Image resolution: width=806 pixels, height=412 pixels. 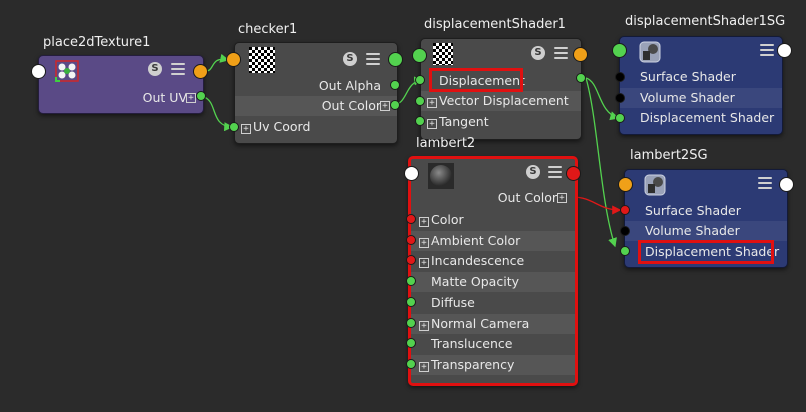 I want to click on checker-node: S Out Alpha Out Color + + Uv Coord, so click(x=316, y=93).